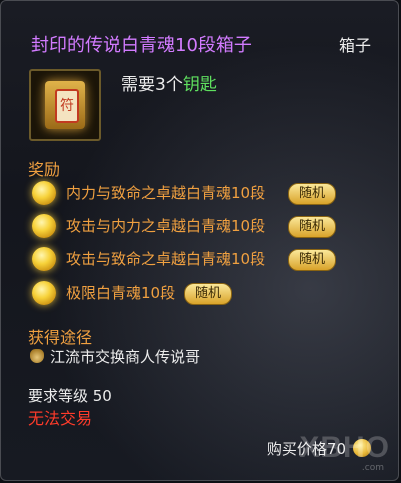 The image size is (401, 483). Describe the element at coordinates (121, 293) in the screenshot. I see `reward-label: 极限白青魂10段` at that location.